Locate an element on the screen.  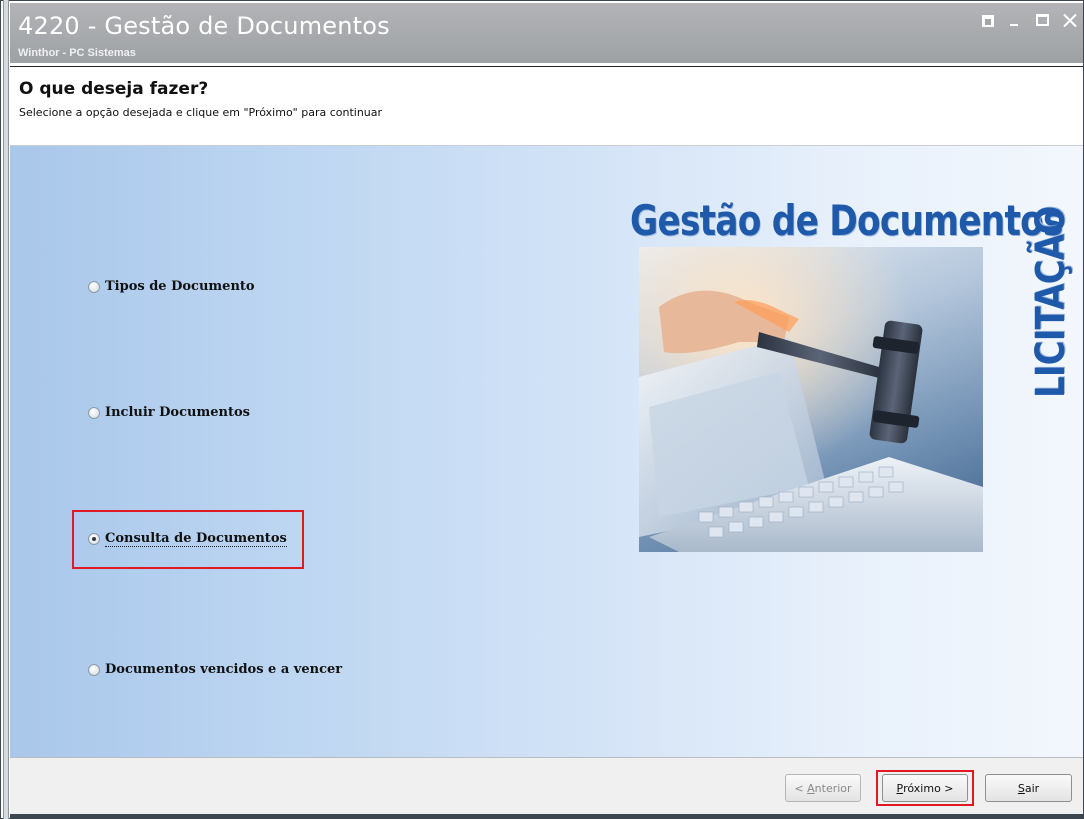
window-bottom-border is located at coordinates (546, 816).